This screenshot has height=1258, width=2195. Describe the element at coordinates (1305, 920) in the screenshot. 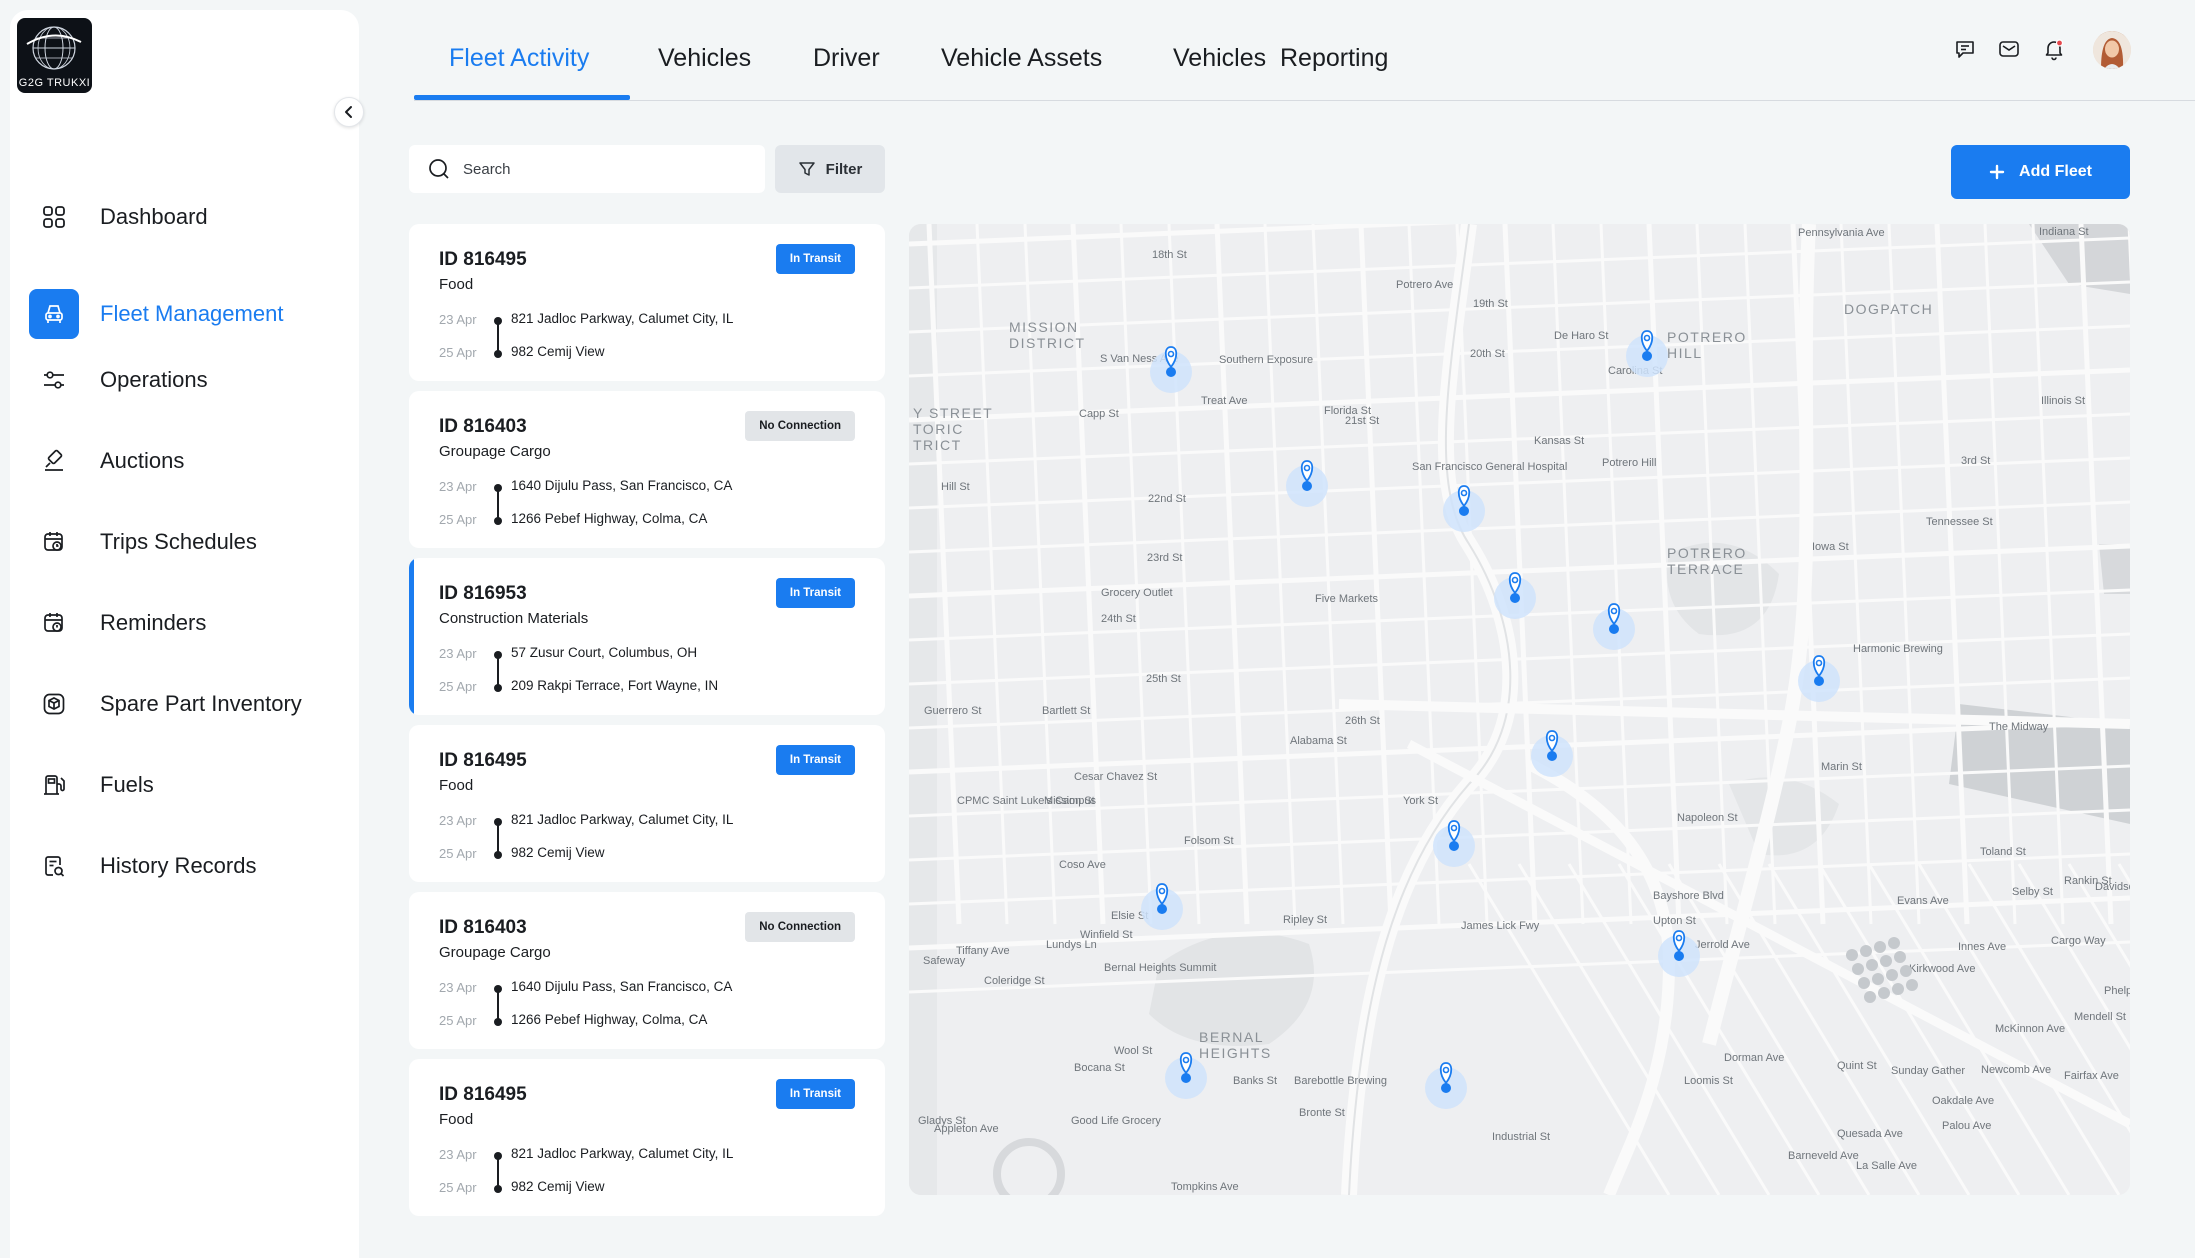

I see `map-label: Ripley St` at that location.